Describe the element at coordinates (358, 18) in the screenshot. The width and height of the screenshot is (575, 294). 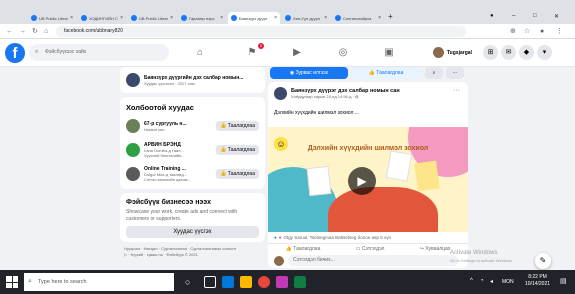
I see `browser-tab: Сонгинохайрха ×` at that location.